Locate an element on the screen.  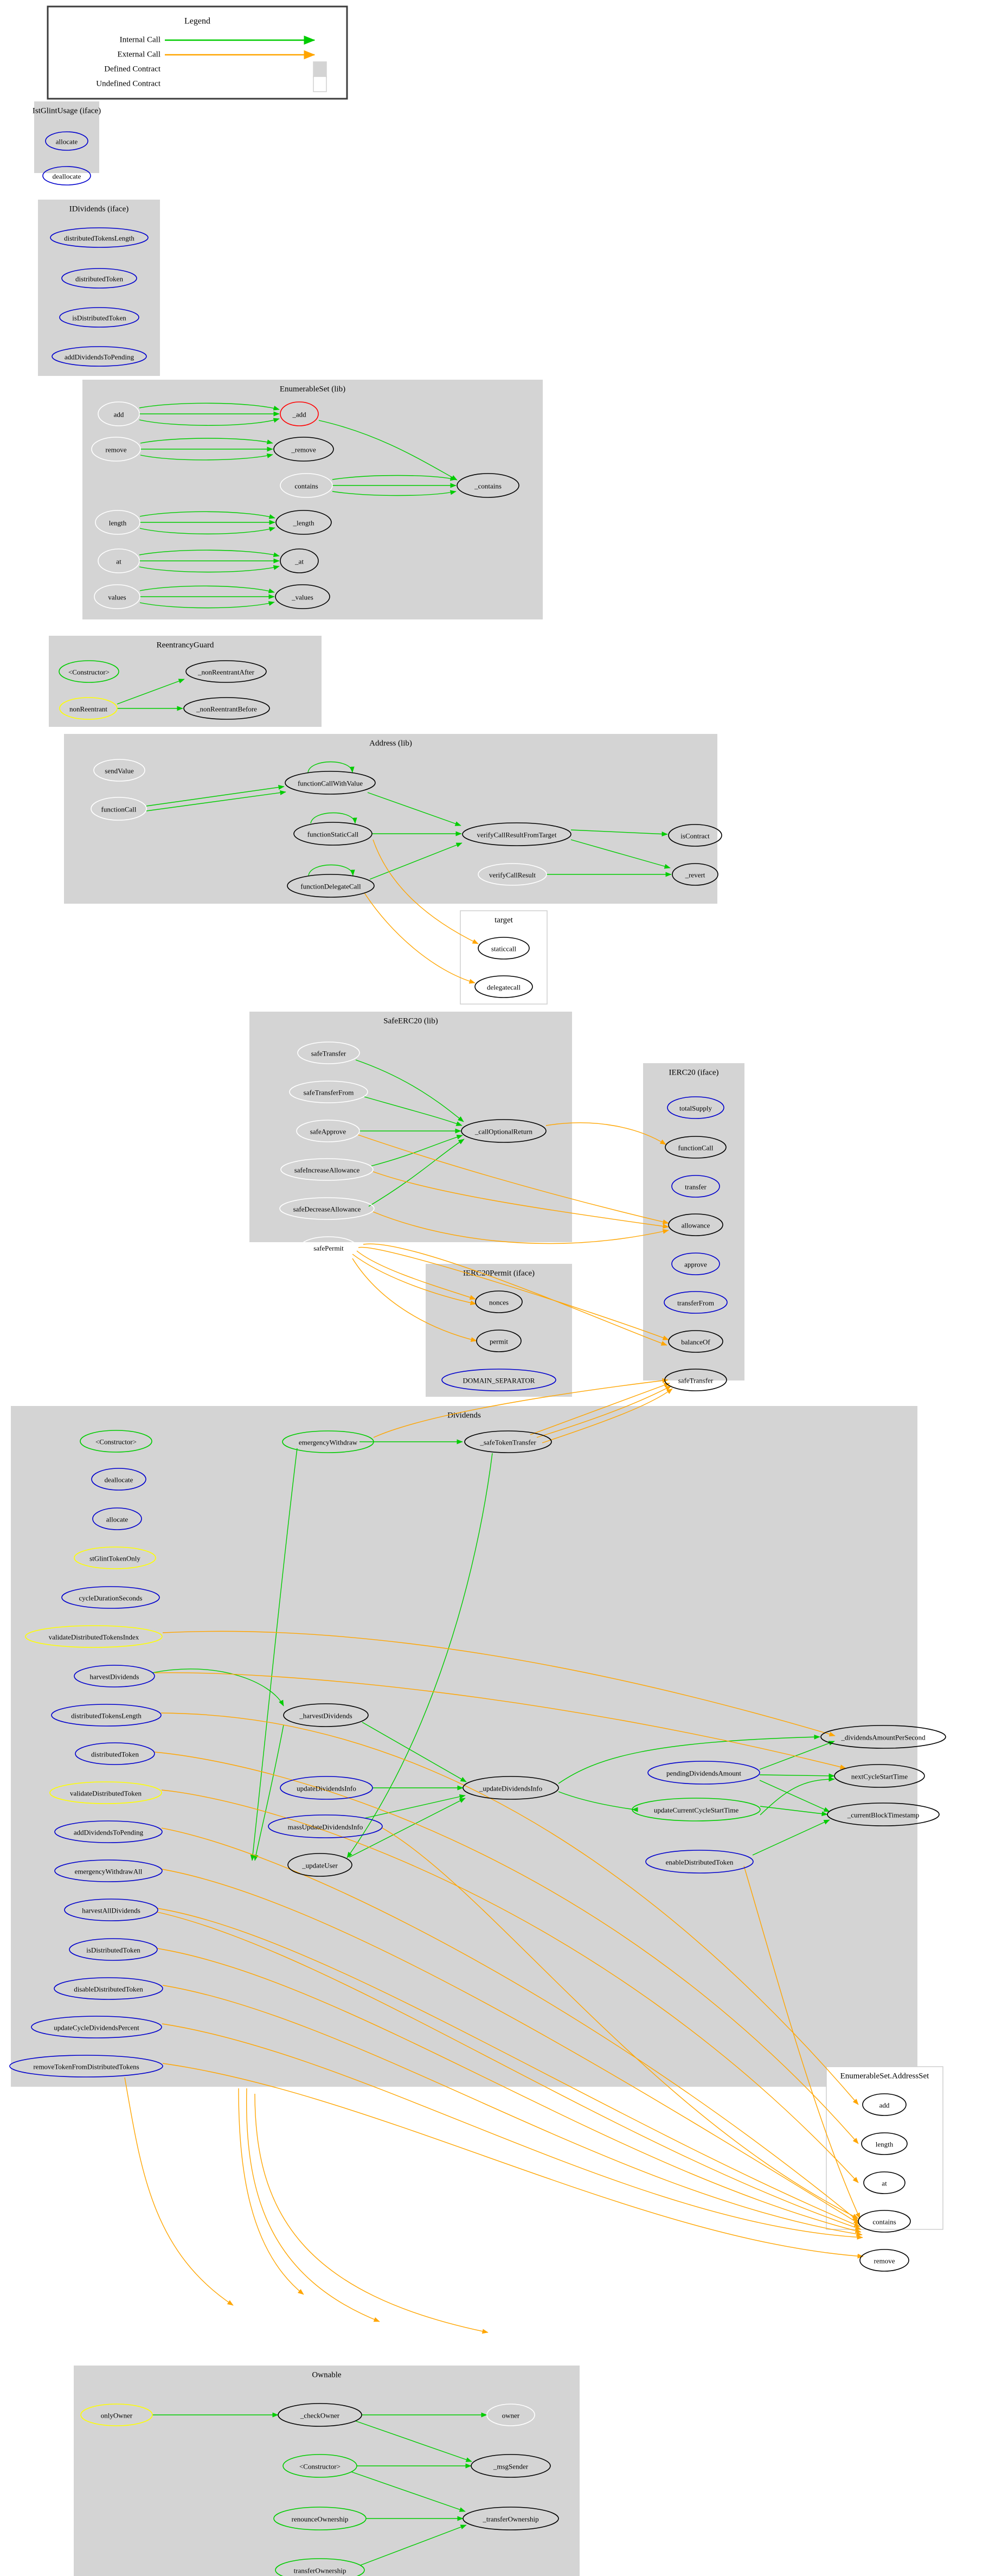
node-label-ip_permit: permit is located at coordinates (499, 1342).